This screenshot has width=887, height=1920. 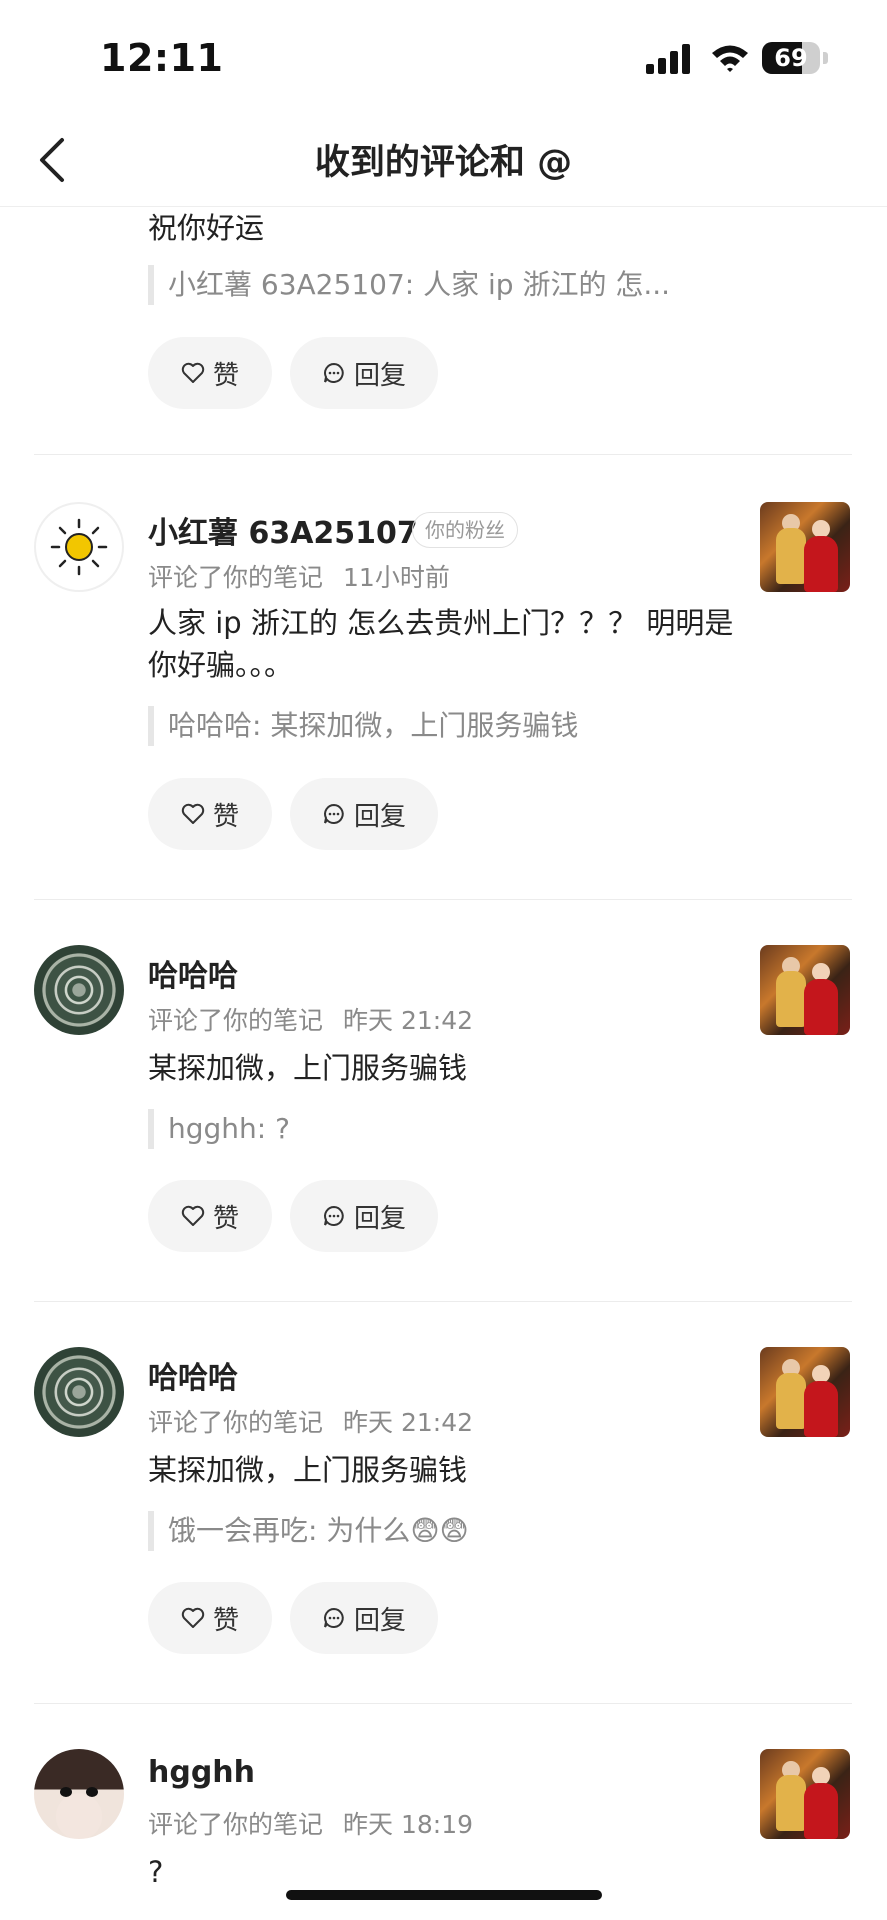 What do you see at coordinates (448, 1872) in the screenshot?
I see `comment-text: ?` at bounding box center [448, 1872].